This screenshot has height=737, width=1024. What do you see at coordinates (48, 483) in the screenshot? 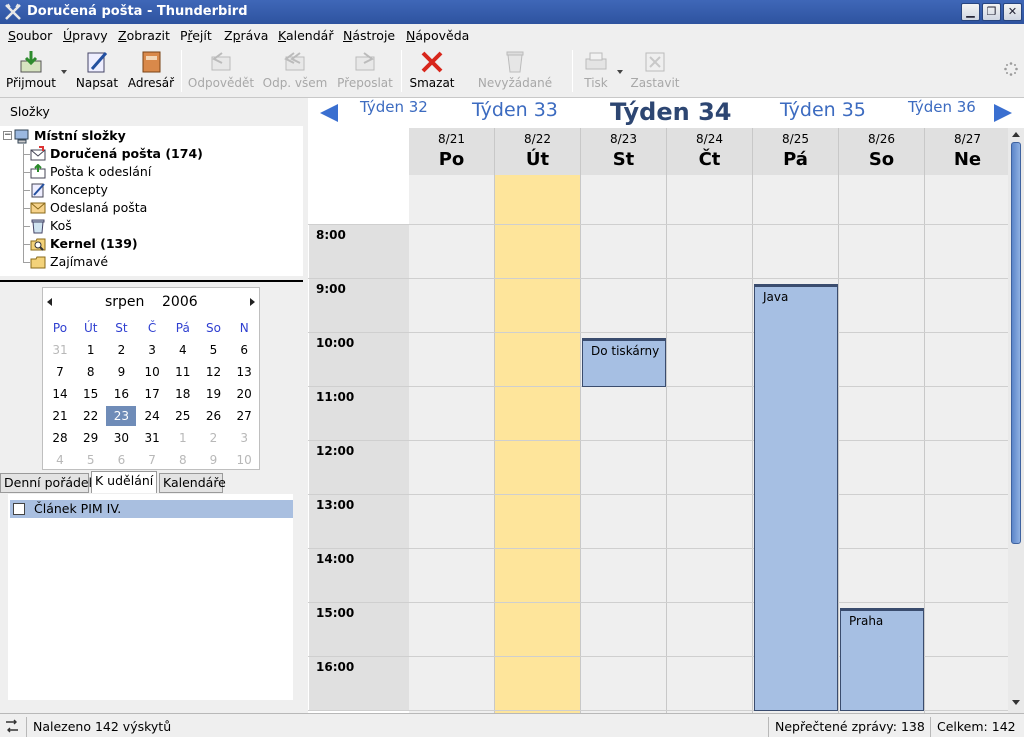
I see `tab-agenda: Denní pořádek` at bounding box center [48, 483].